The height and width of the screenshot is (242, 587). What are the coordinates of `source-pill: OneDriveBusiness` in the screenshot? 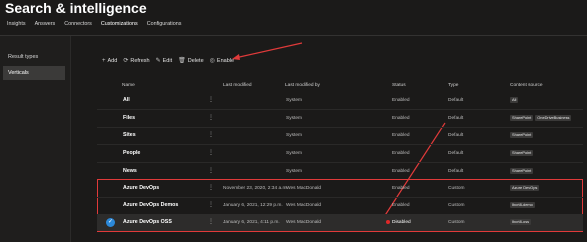 It's located at (553, 117).